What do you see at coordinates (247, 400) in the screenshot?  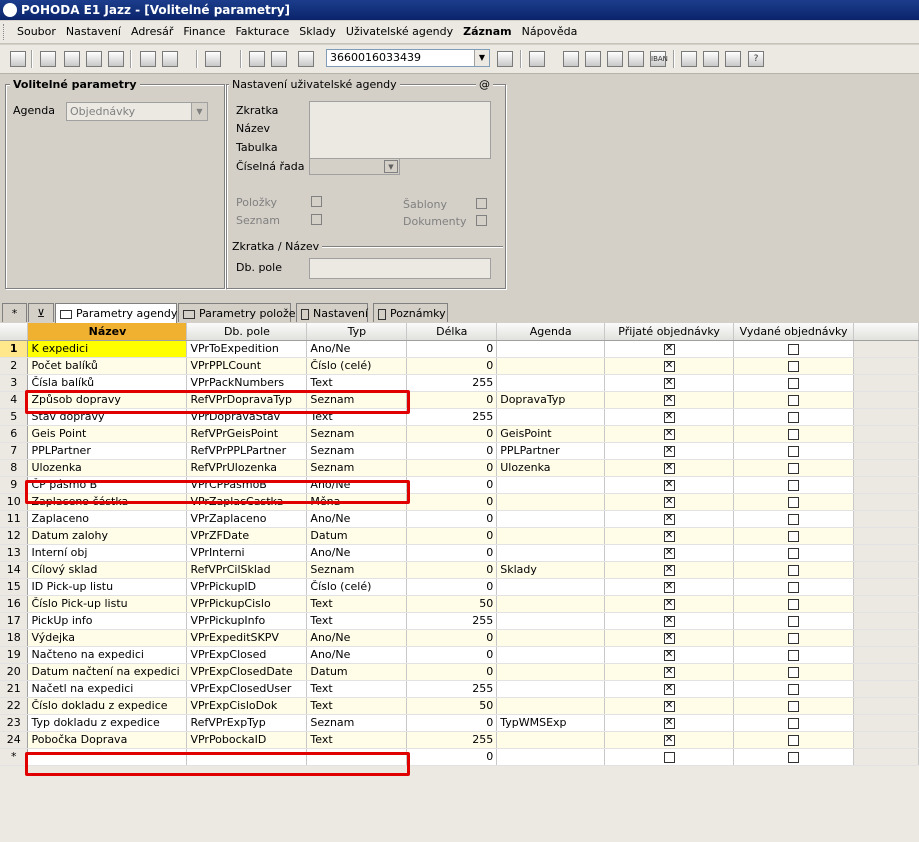 I see `cell-db-pole: RefVPrDopravaTyp` at bounding box center [247, 400].